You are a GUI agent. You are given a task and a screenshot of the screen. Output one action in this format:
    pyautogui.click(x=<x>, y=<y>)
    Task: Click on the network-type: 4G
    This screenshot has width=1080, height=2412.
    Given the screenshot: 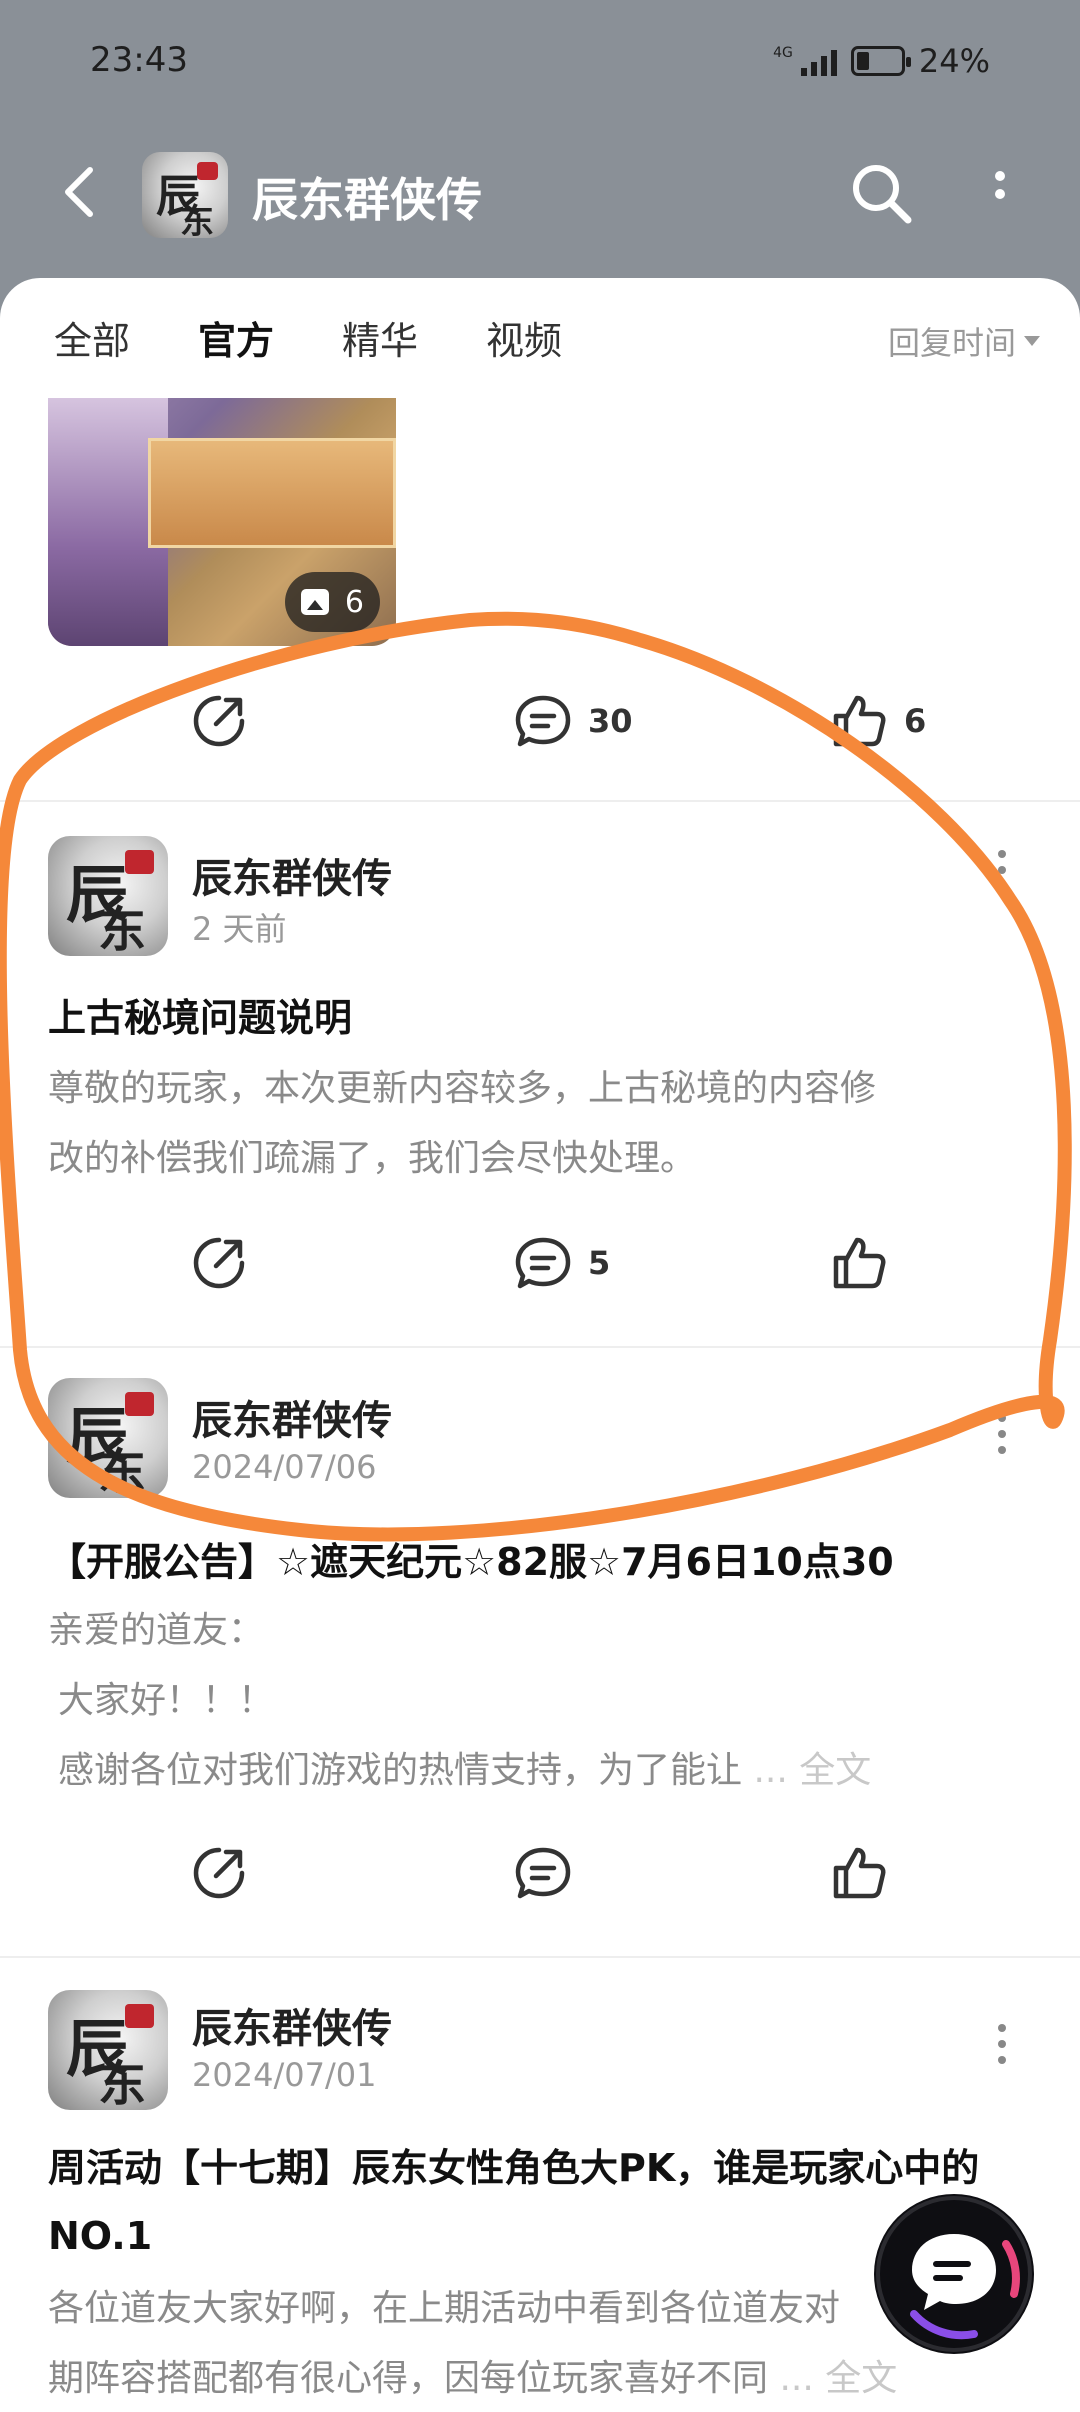 What is the action you would take?
    pyautogui.click(x=783, y=53)
    